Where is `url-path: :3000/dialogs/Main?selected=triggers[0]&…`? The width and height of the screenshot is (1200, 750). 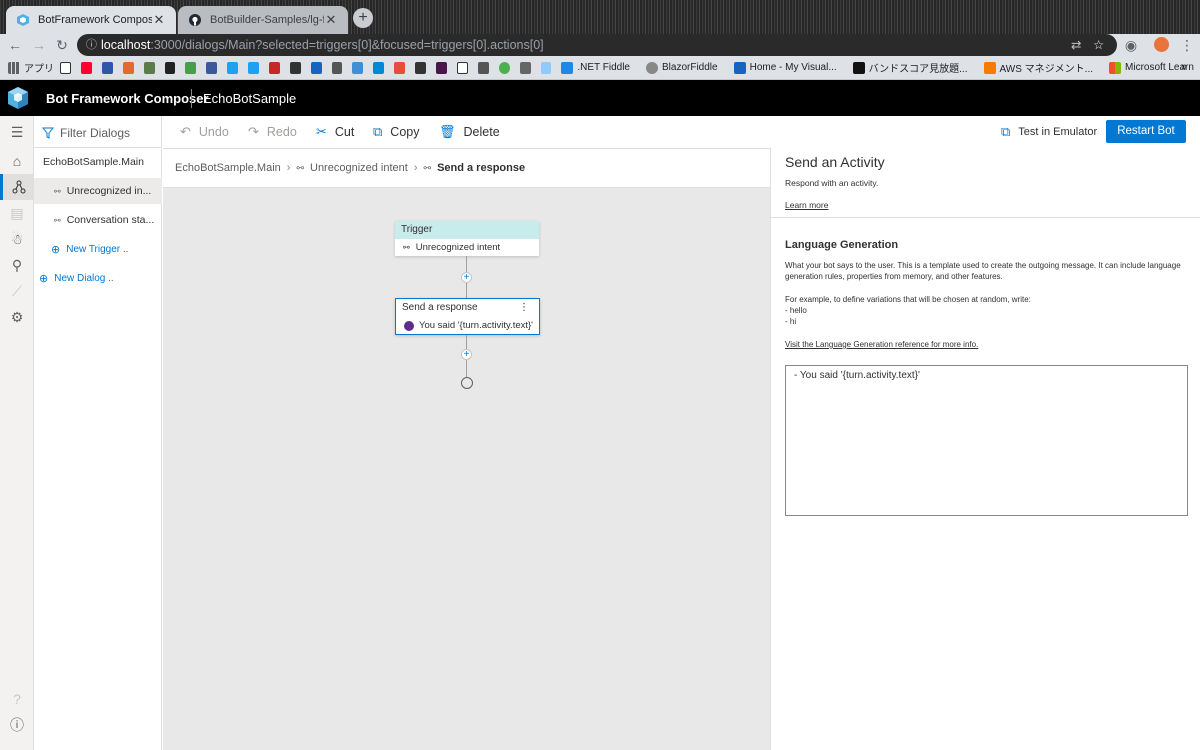
url-path: :3000/dialogs/Main?selected=triggers[0]&… is located at coordinates (347, 45).